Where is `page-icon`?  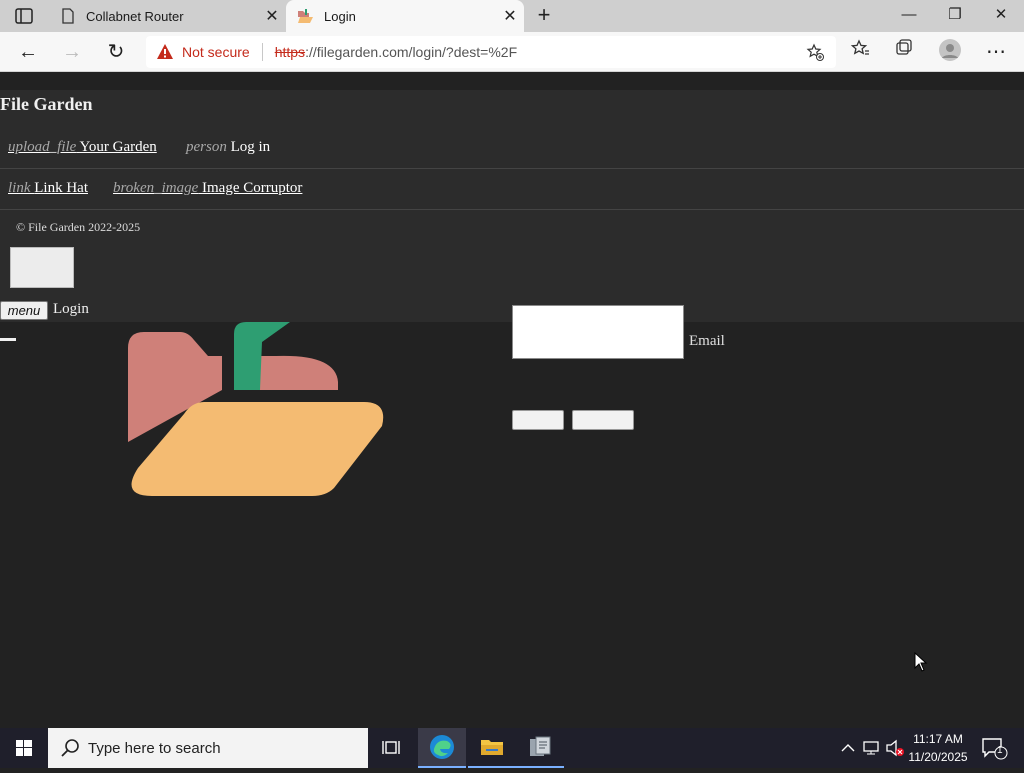 page-icon is located at coordinates (68, 16).